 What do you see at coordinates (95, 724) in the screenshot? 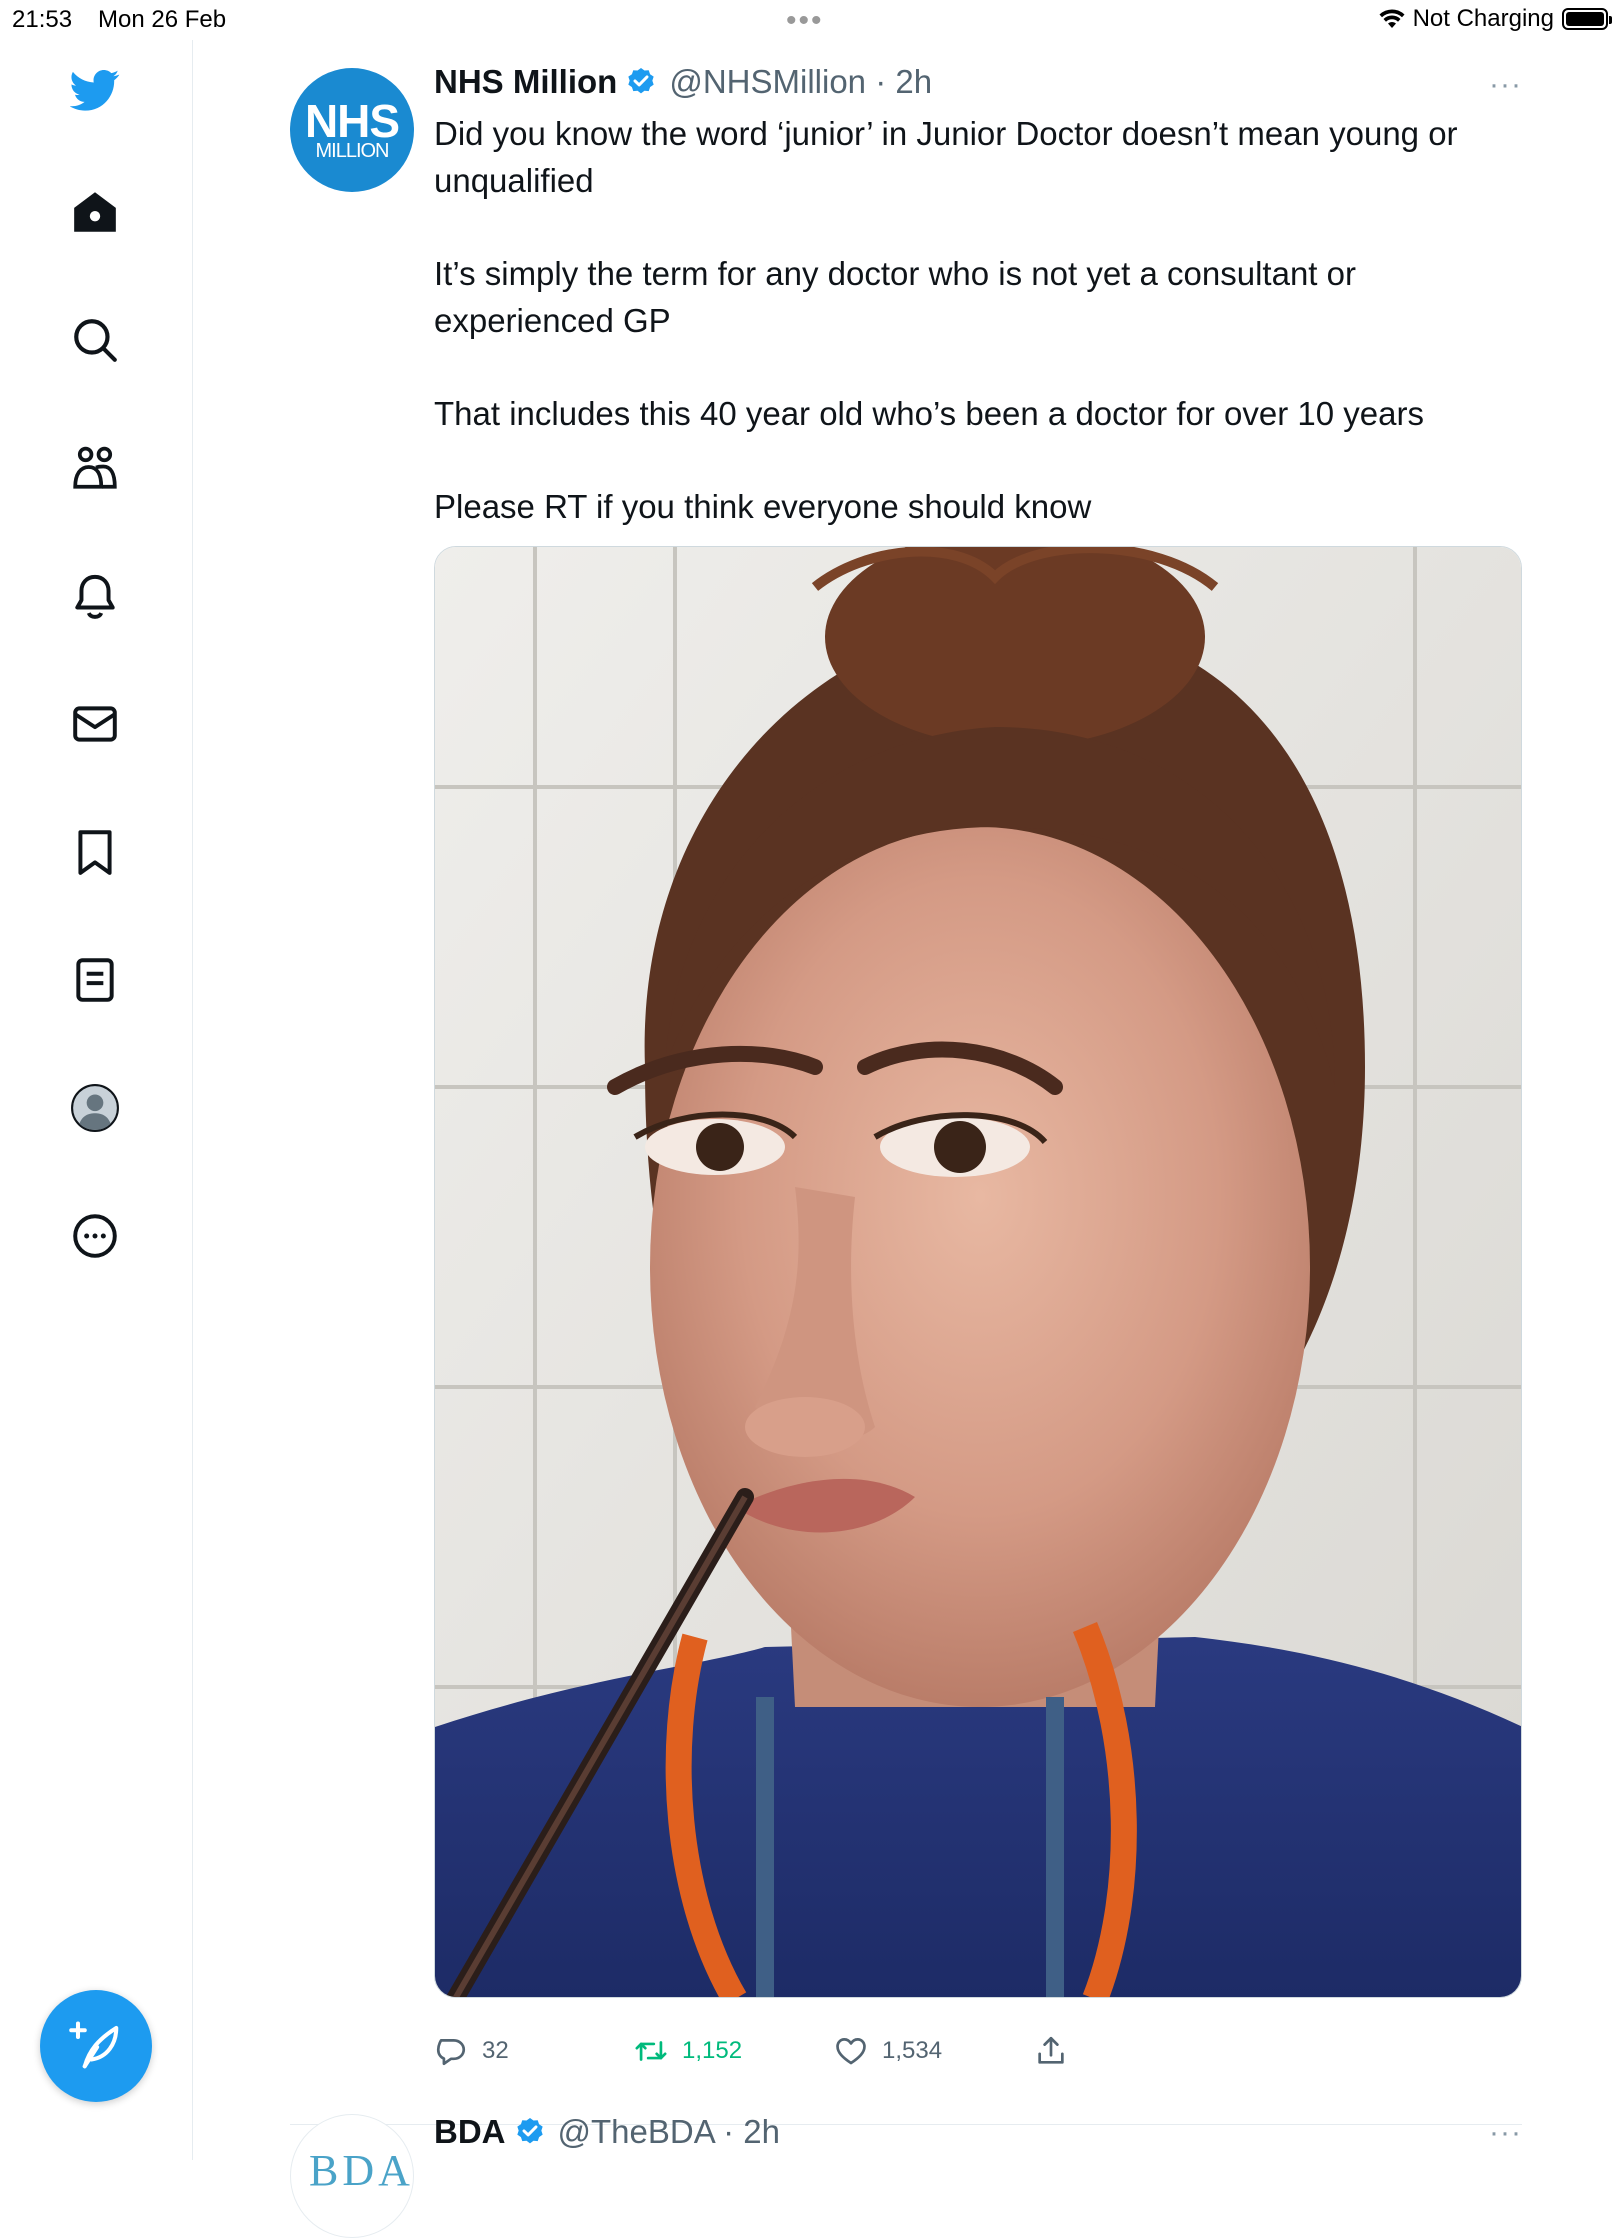
I see `messages-envelope-icon` at bounding box center [95, 724].